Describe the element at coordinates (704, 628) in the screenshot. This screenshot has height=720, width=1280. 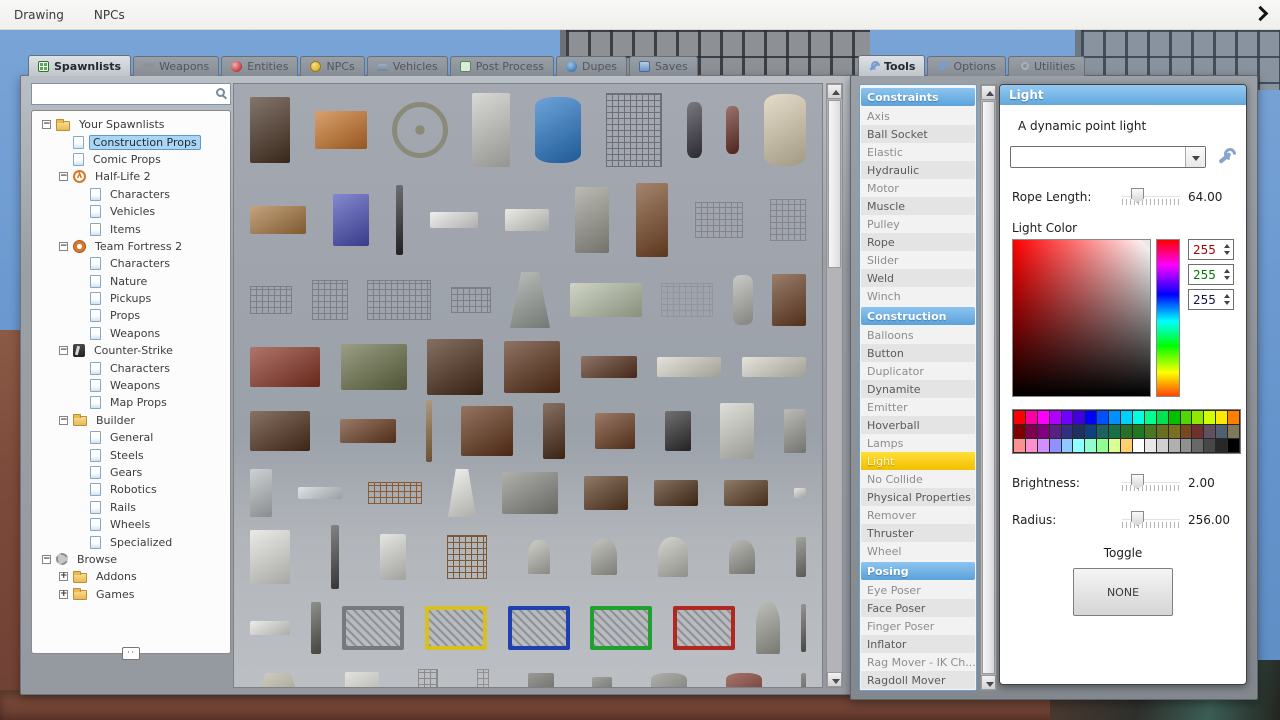
I see `prop-cage-red` at that location.